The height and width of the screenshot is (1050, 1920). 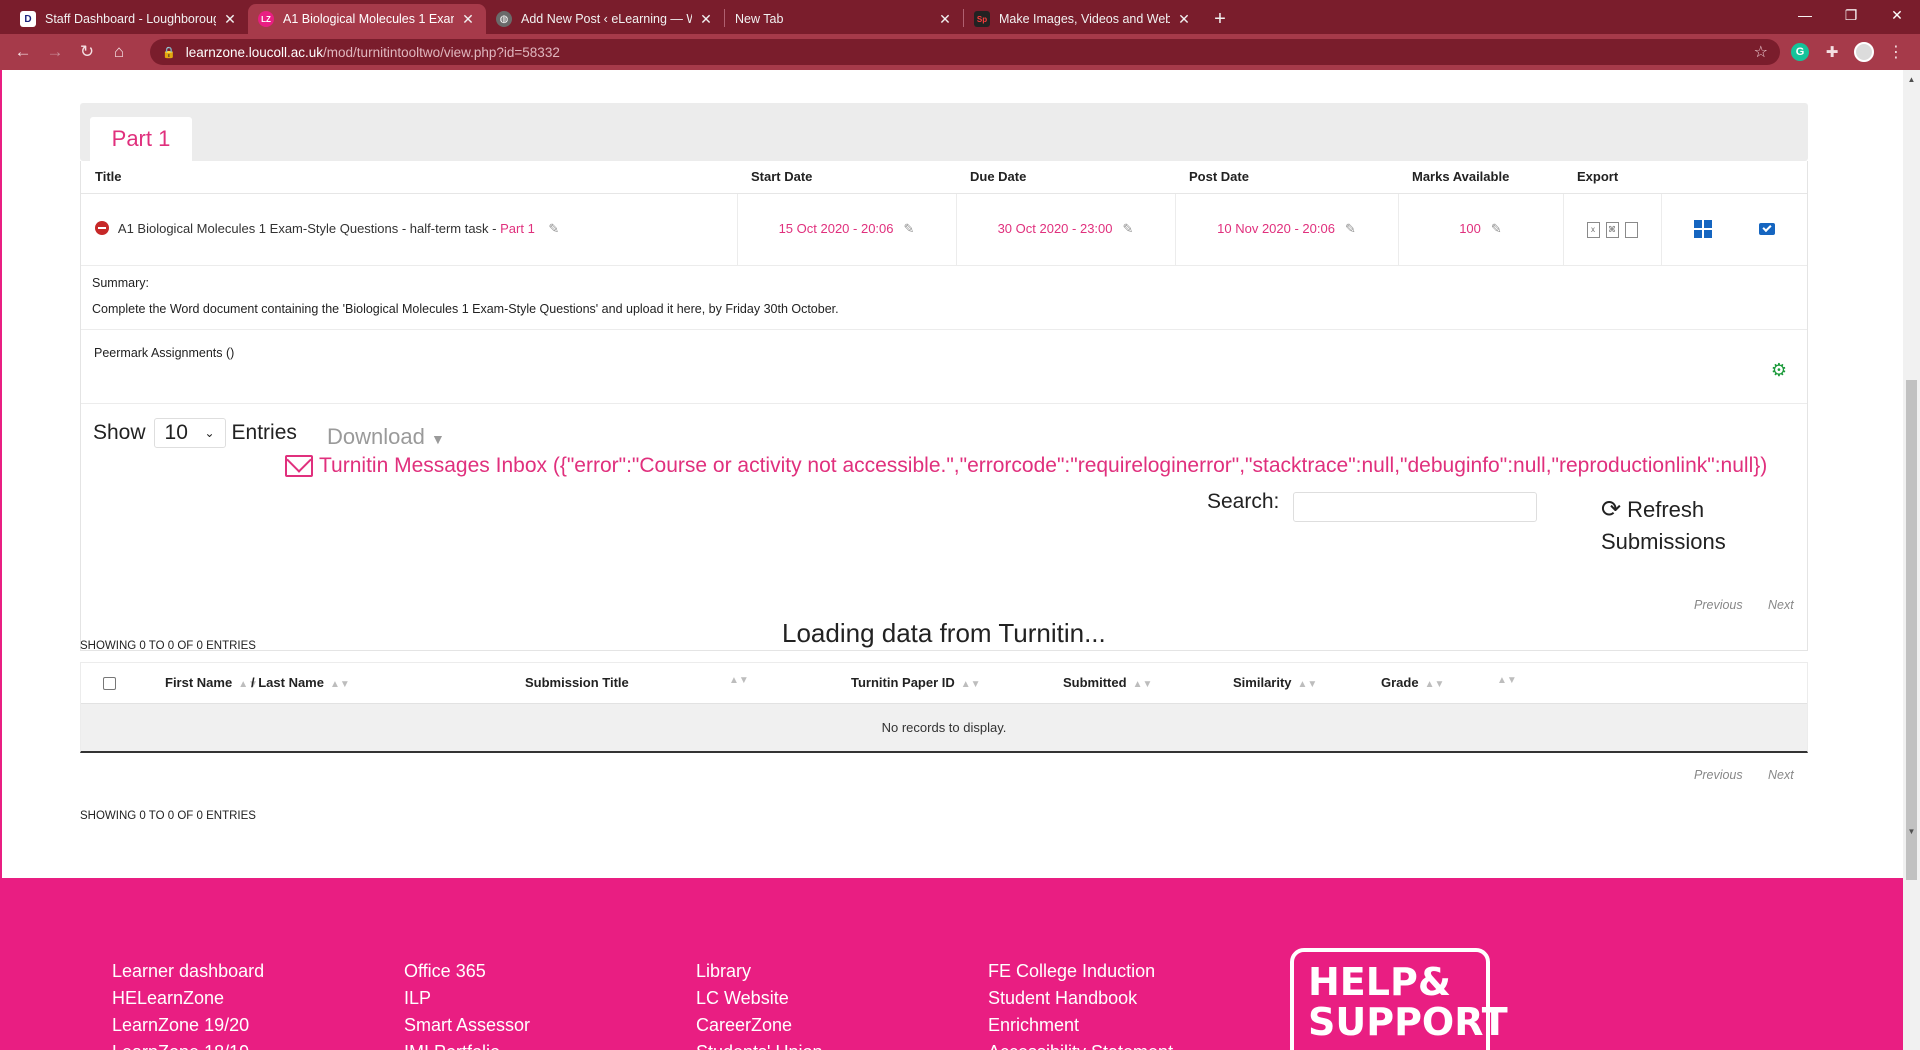 What do you see at coordinates (759, 1044) in the screenshot?
I see `footer-link: Students' Union` at bounding box center [759, 1044].